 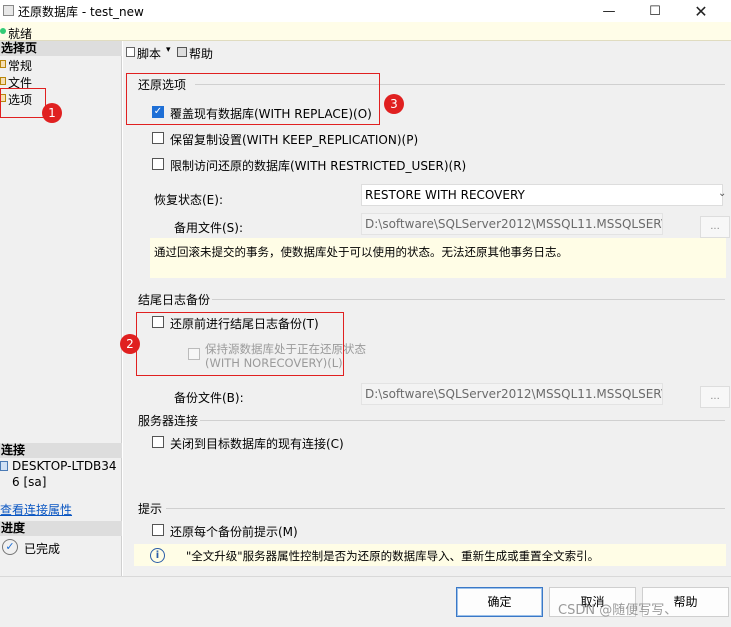 What do you see at coordinates (201, 53) in the screenshot?
I see `help-button: 帮助` at bounding box center [201, 53].